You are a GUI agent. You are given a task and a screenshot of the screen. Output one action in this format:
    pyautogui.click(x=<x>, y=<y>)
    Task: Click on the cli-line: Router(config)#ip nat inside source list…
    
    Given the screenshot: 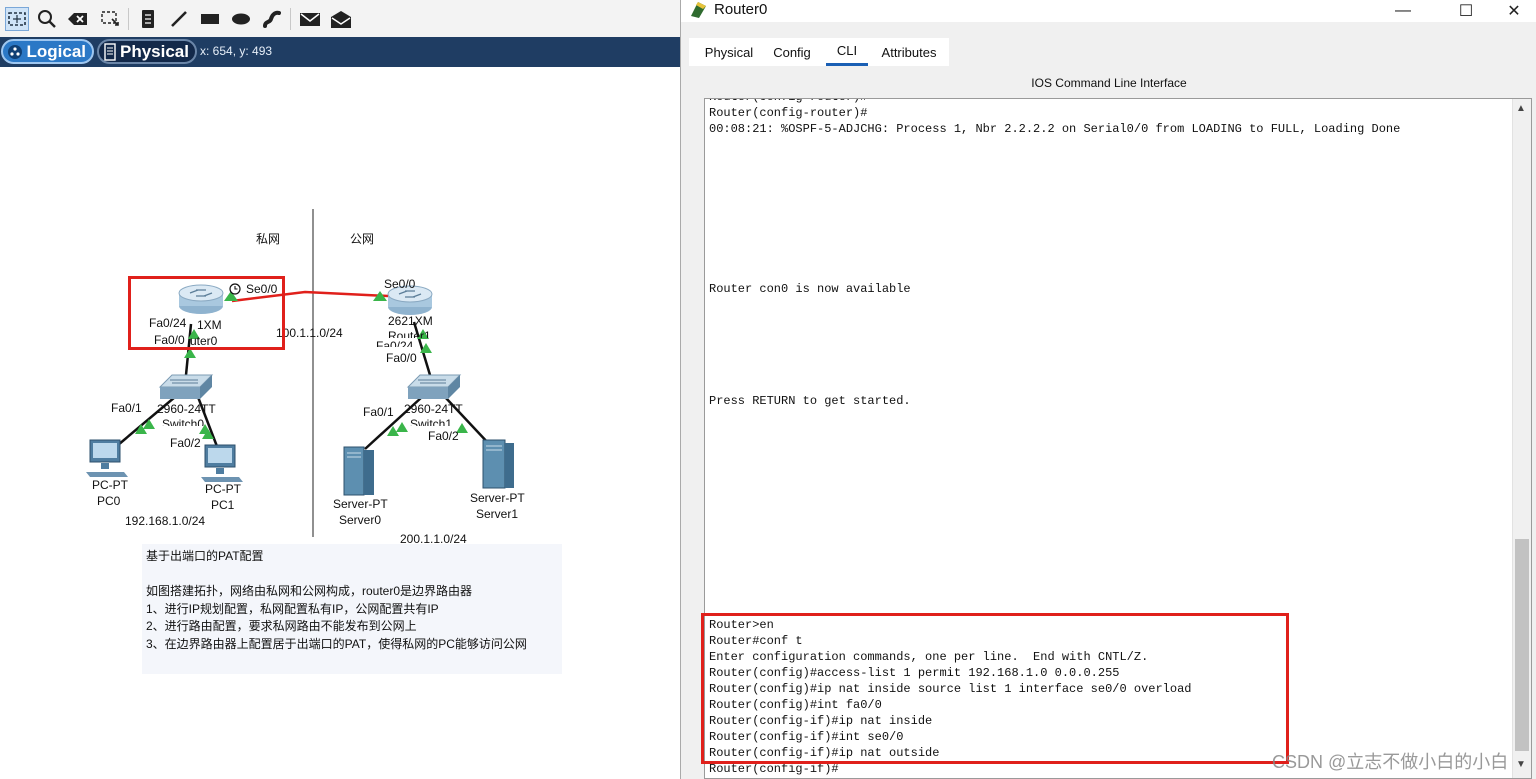 What is the action you would take?
    pyautogui.click(x=950, y=689)
    